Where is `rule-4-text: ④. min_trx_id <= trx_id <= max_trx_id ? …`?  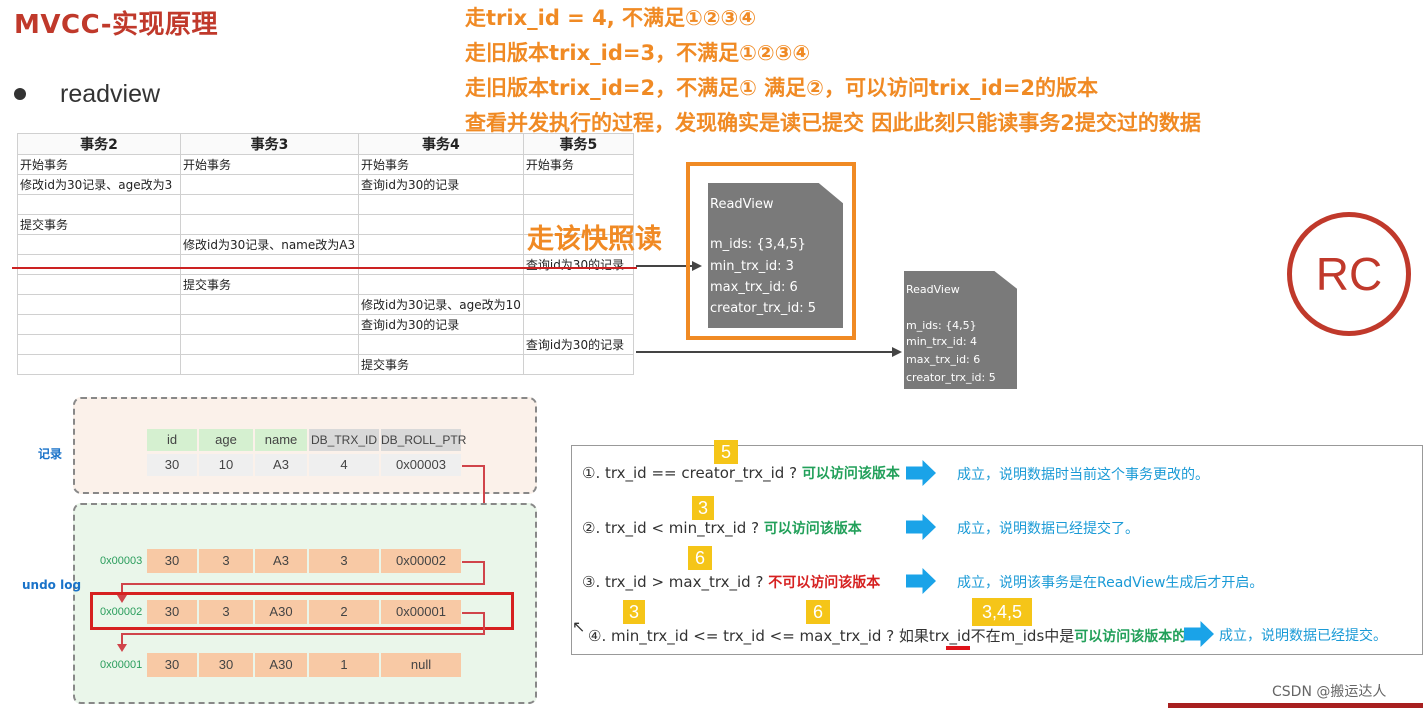
rule-4-text: ④. min_trx_id <= trx_id <= max_trx_id ? … is located at coordinates (887, 635).